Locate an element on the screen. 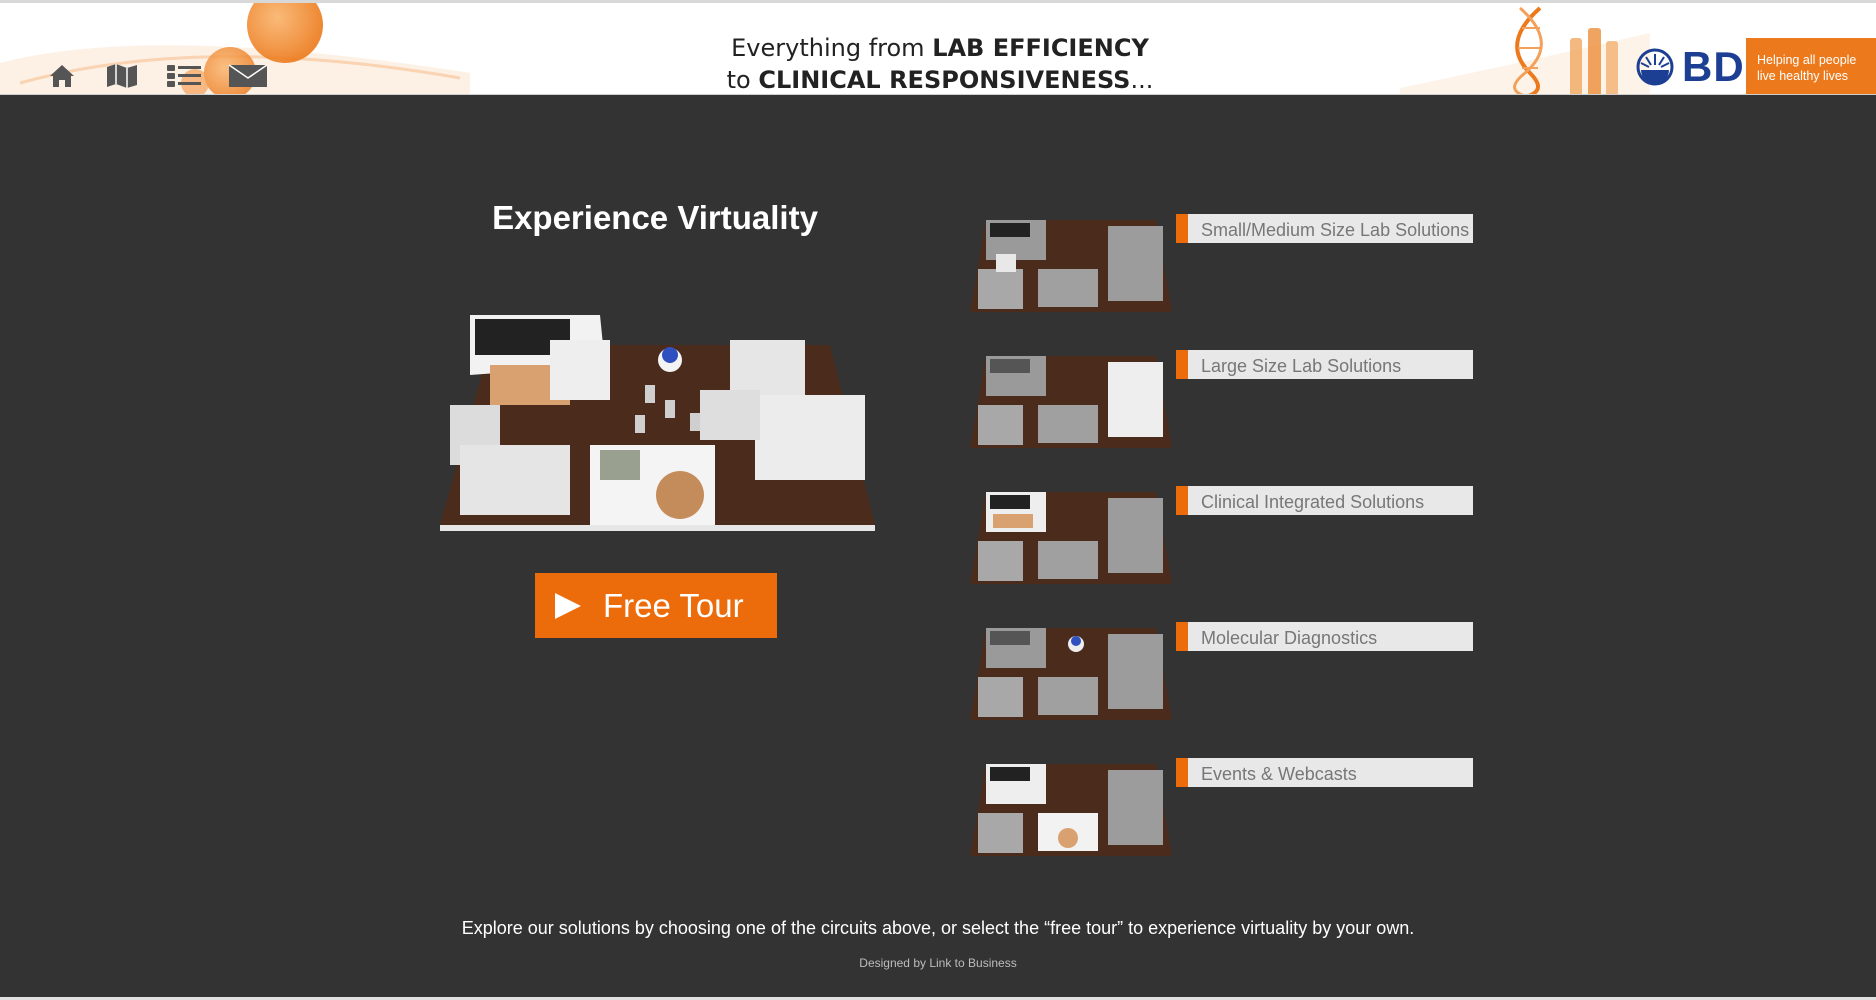 Image resolution: width=1876 pixels, height=1000 pixels. contact-button is located at coordinates (248, 76).